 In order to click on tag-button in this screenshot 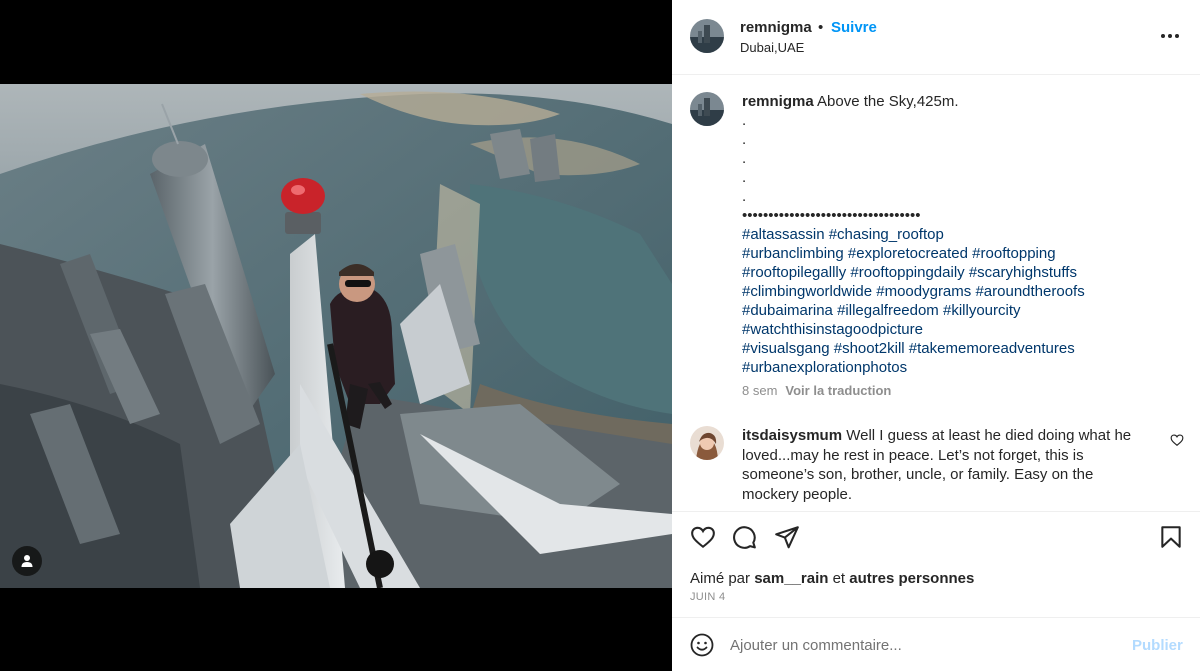, I will do `click(27, 561)`.